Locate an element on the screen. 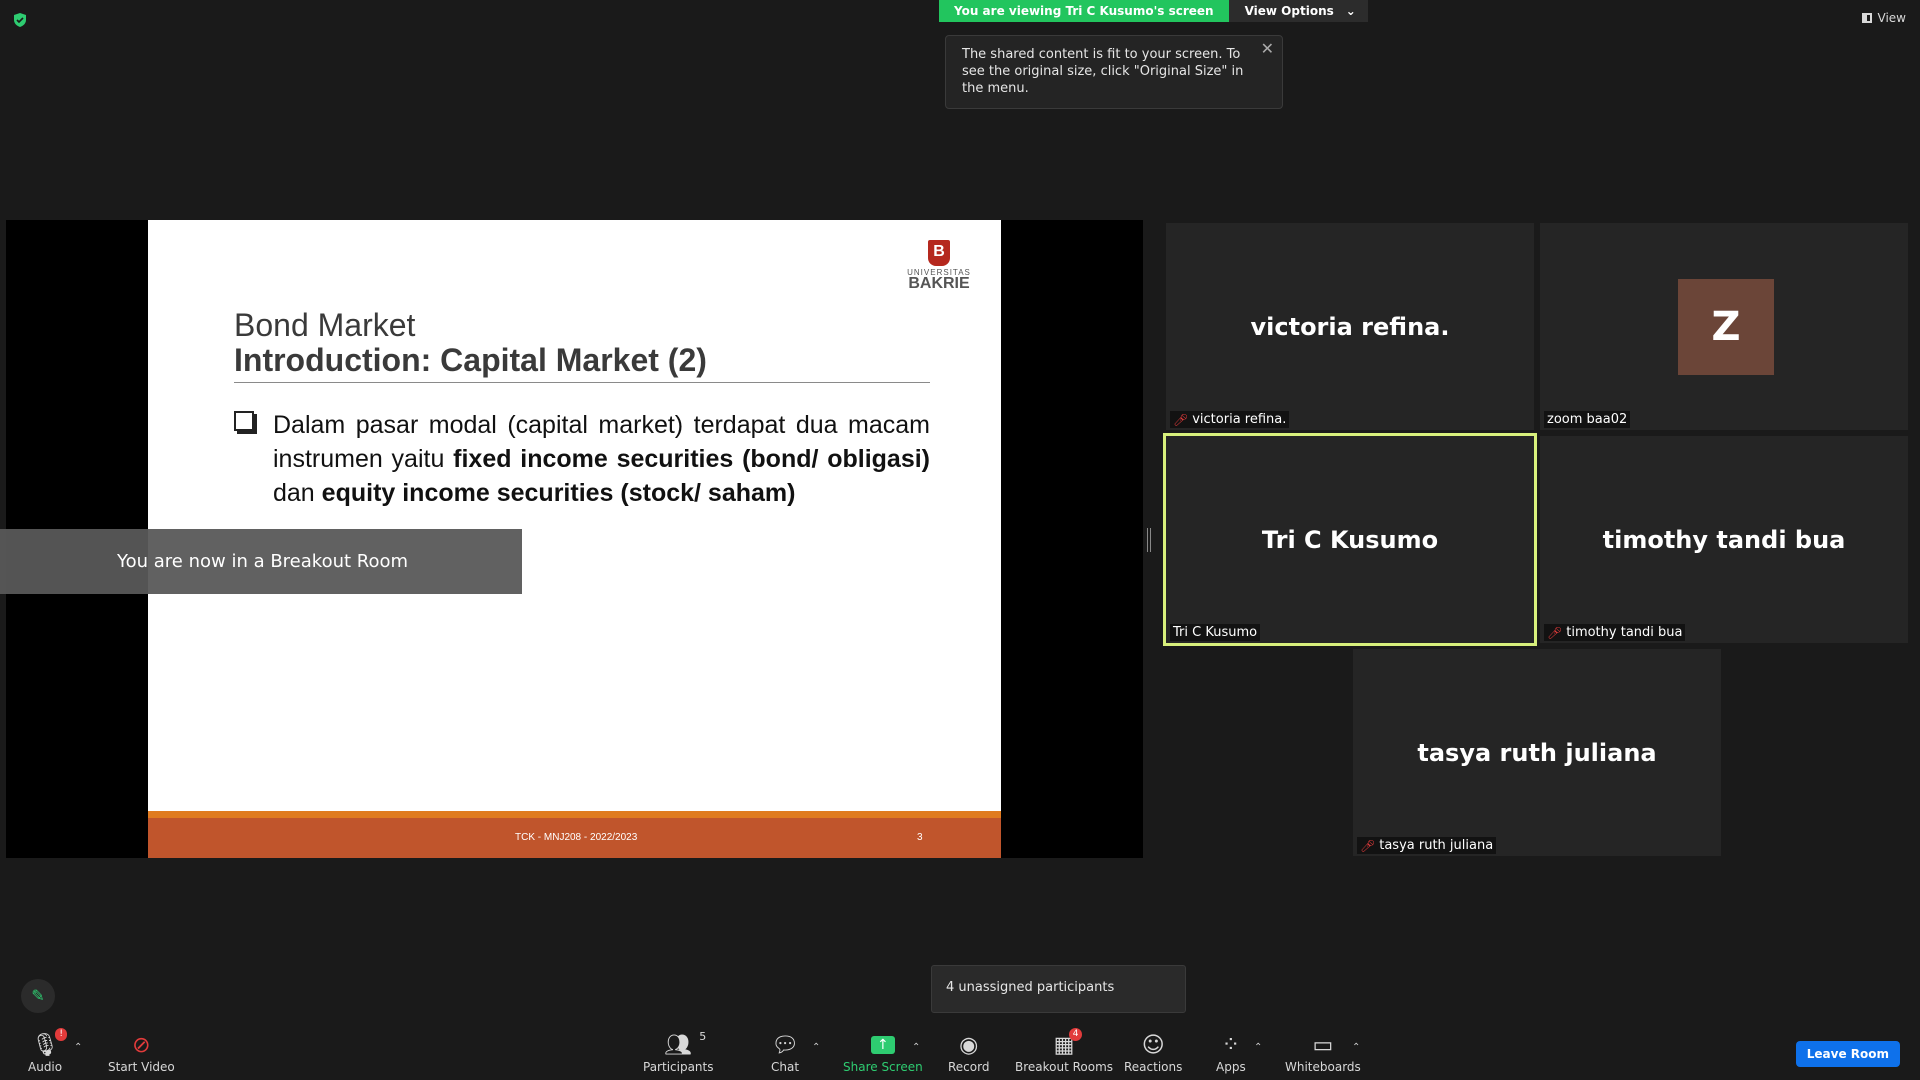  participant-big-name: timothy tandi bua is located at coordinates (1724, 539).